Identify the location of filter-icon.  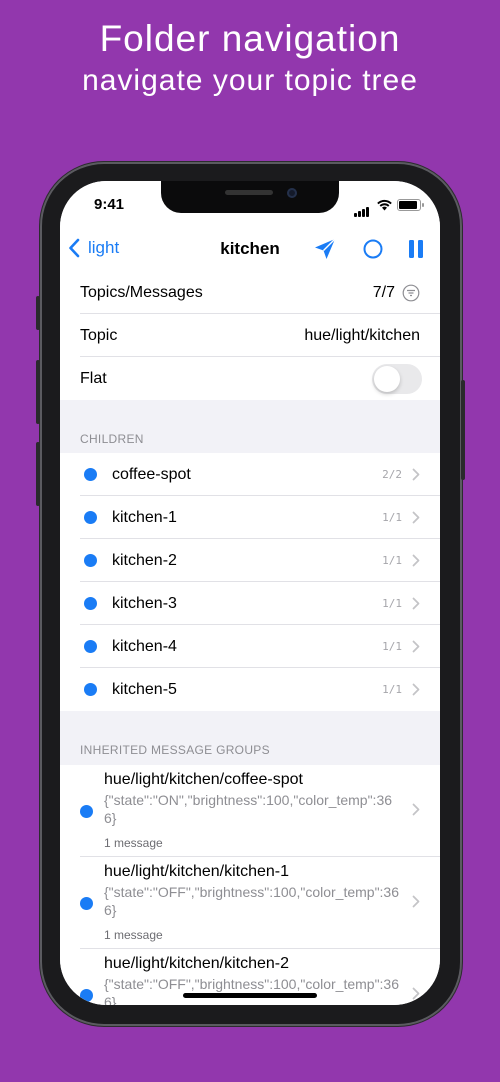
(411, 293).